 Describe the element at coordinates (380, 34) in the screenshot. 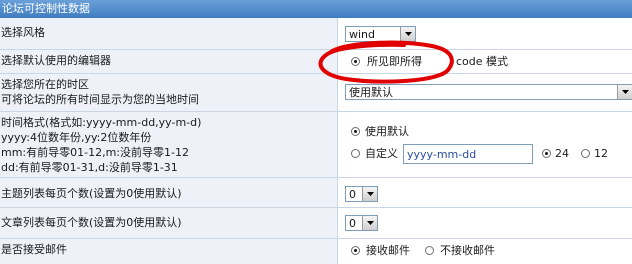

I see `style-select: wind` at that location.